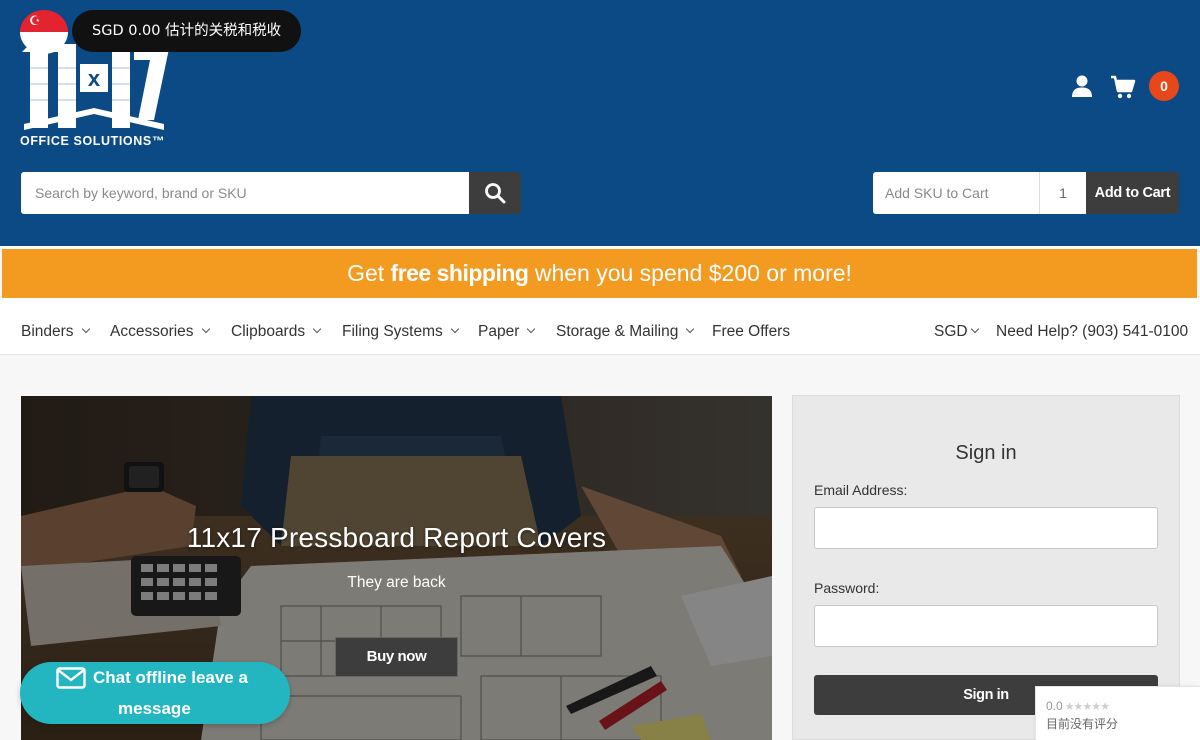 The width and height of the screenshot is (1200, 740). Describe the element at coordinates (986, 626) in the screenshot. I see `password-field` at that location.